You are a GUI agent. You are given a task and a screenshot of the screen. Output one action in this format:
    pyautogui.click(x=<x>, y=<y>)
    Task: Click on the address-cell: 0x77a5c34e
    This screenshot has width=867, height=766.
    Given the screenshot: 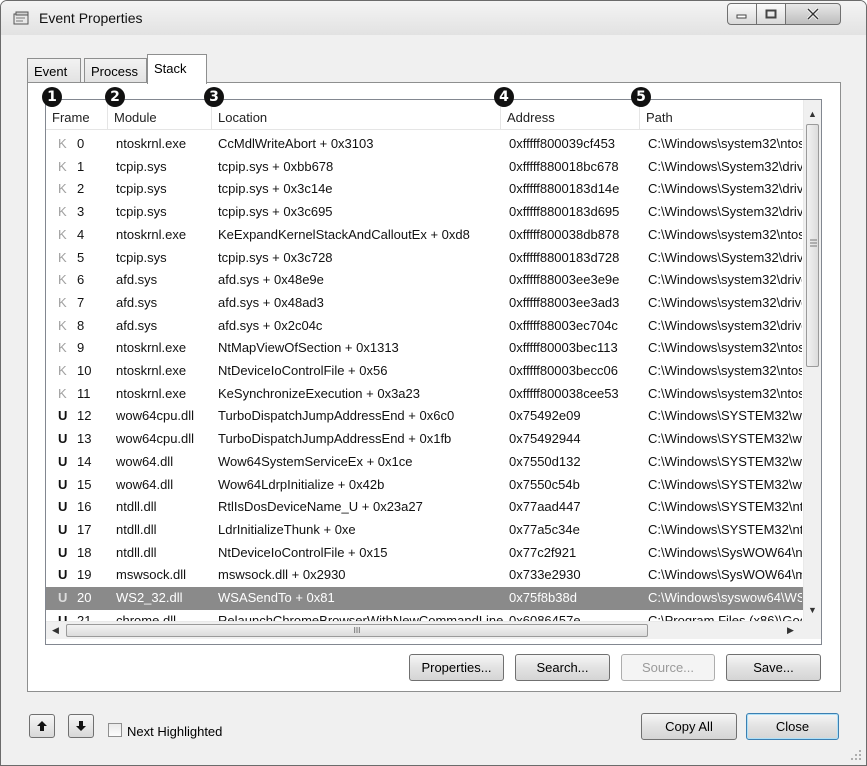 What is the action you would take?
    pyautogui.click(x=544, y=529)
    